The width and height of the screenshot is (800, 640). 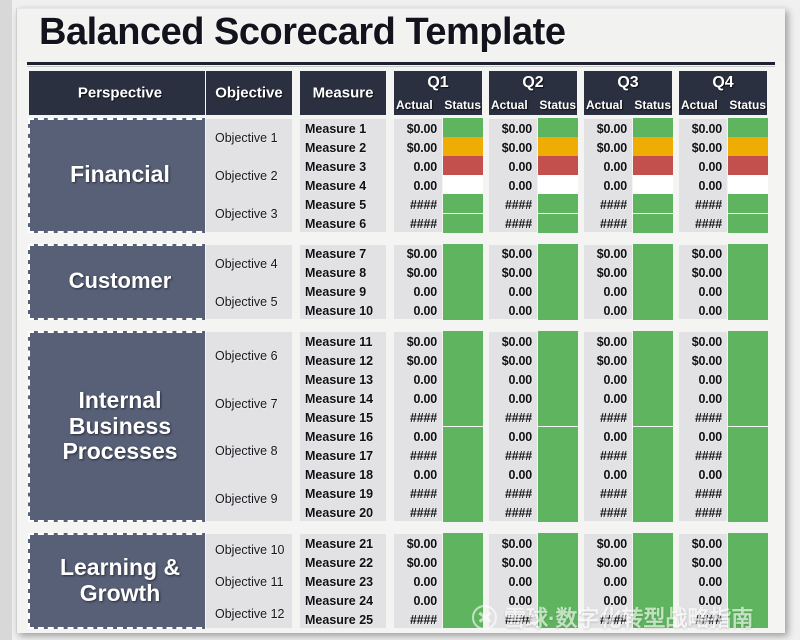 I want to click on measure-cell: Measure 17, so click(x=343, y=456).